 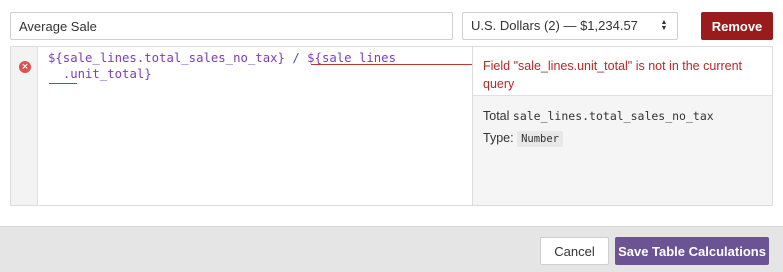 I want to click on error-icon: ×, so click(x=25, y=67).